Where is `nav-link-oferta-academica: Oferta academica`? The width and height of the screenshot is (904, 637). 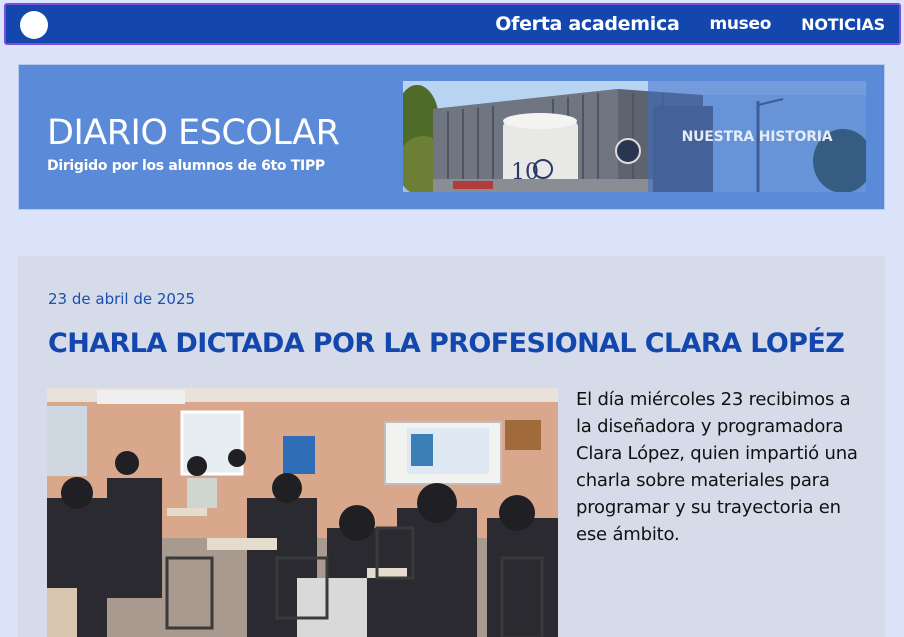
nav-link-oferta-academica: Oferta academica is located at coordinates (587, 24).